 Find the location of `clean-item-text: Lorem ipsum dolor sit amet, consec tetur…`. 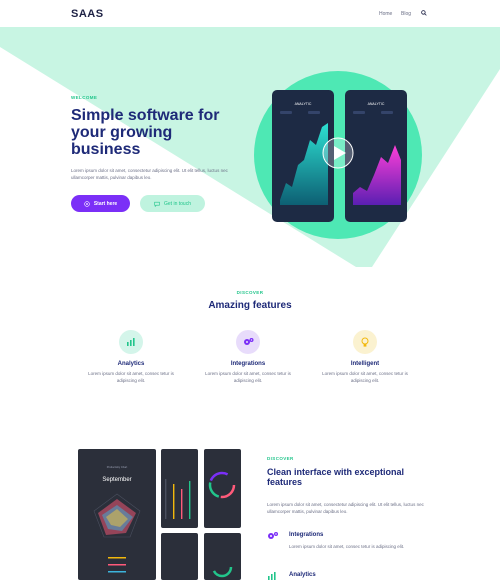

clean-item-text: Lorem ipsum dolor sit amet, consec tetur… is located at coordinates (347, 546).